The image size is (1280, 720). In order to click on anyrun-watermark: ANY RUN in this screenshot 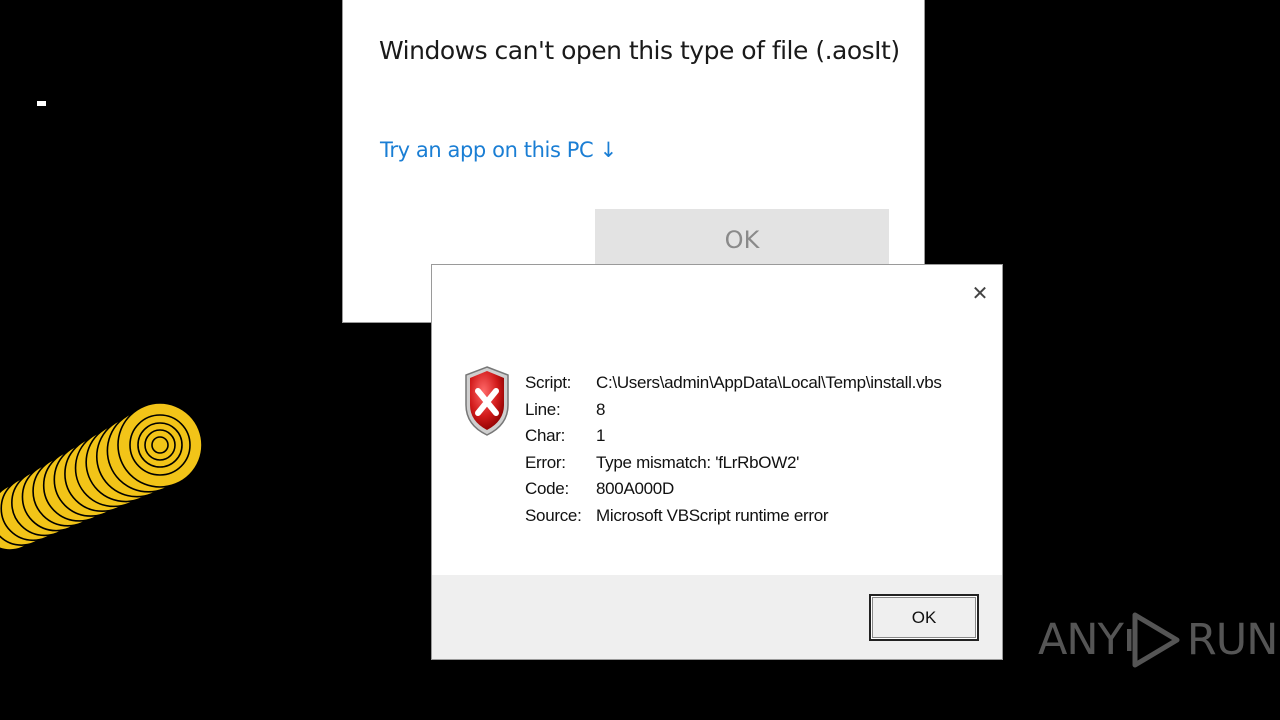, I will do `click(1158, 640)`.